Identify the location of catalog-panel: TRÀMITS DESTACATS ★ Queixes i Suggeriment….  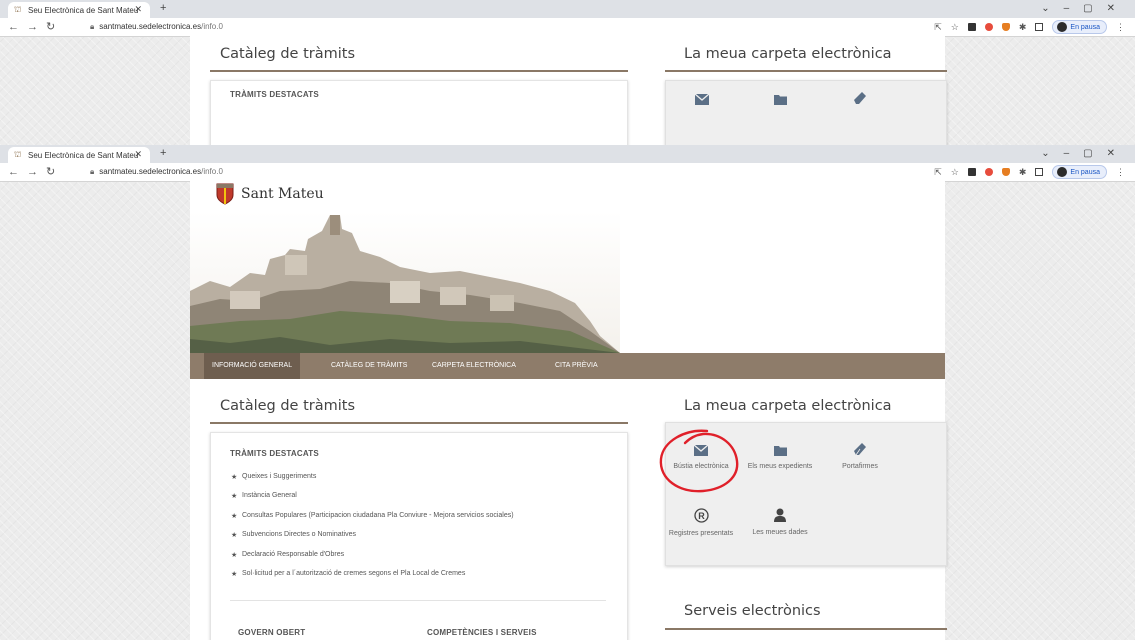
(419, 536).